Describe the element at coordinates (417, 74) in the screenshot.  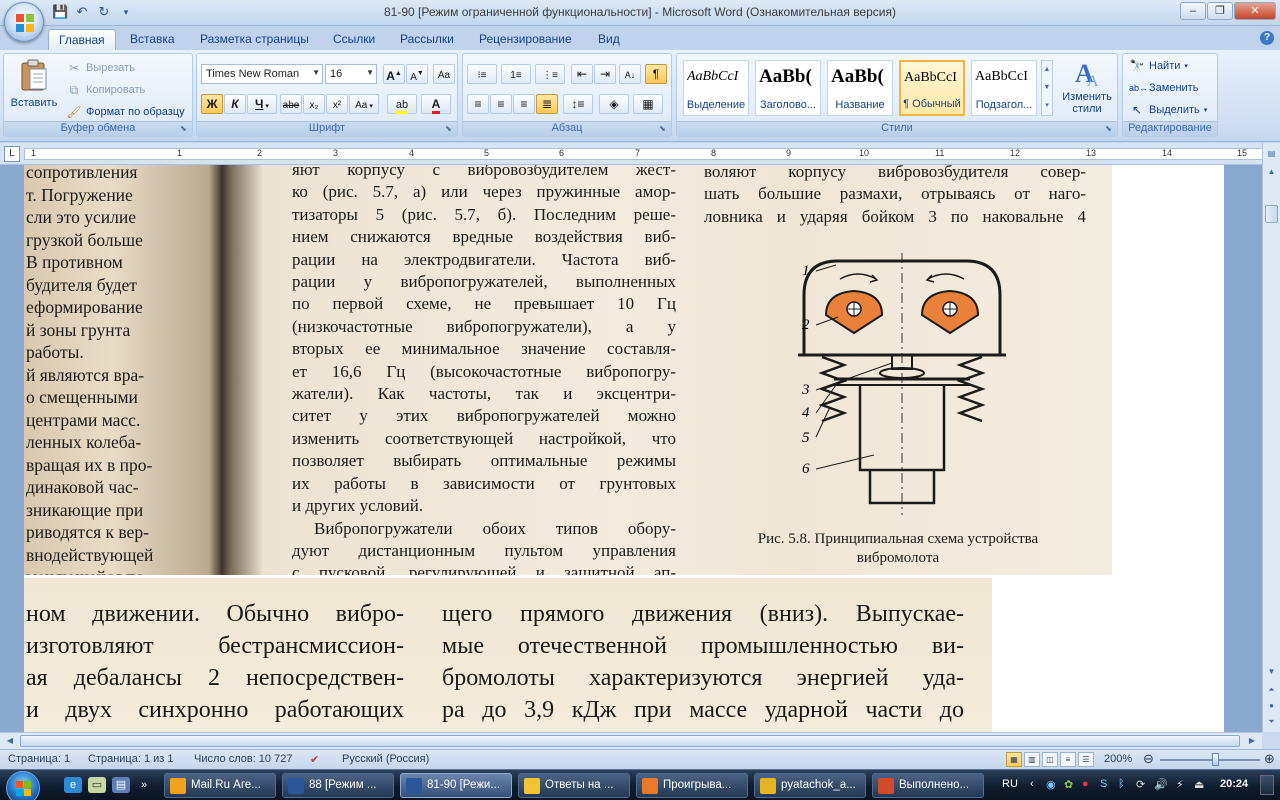
I see `shrink-font-button: A▼` at that location.